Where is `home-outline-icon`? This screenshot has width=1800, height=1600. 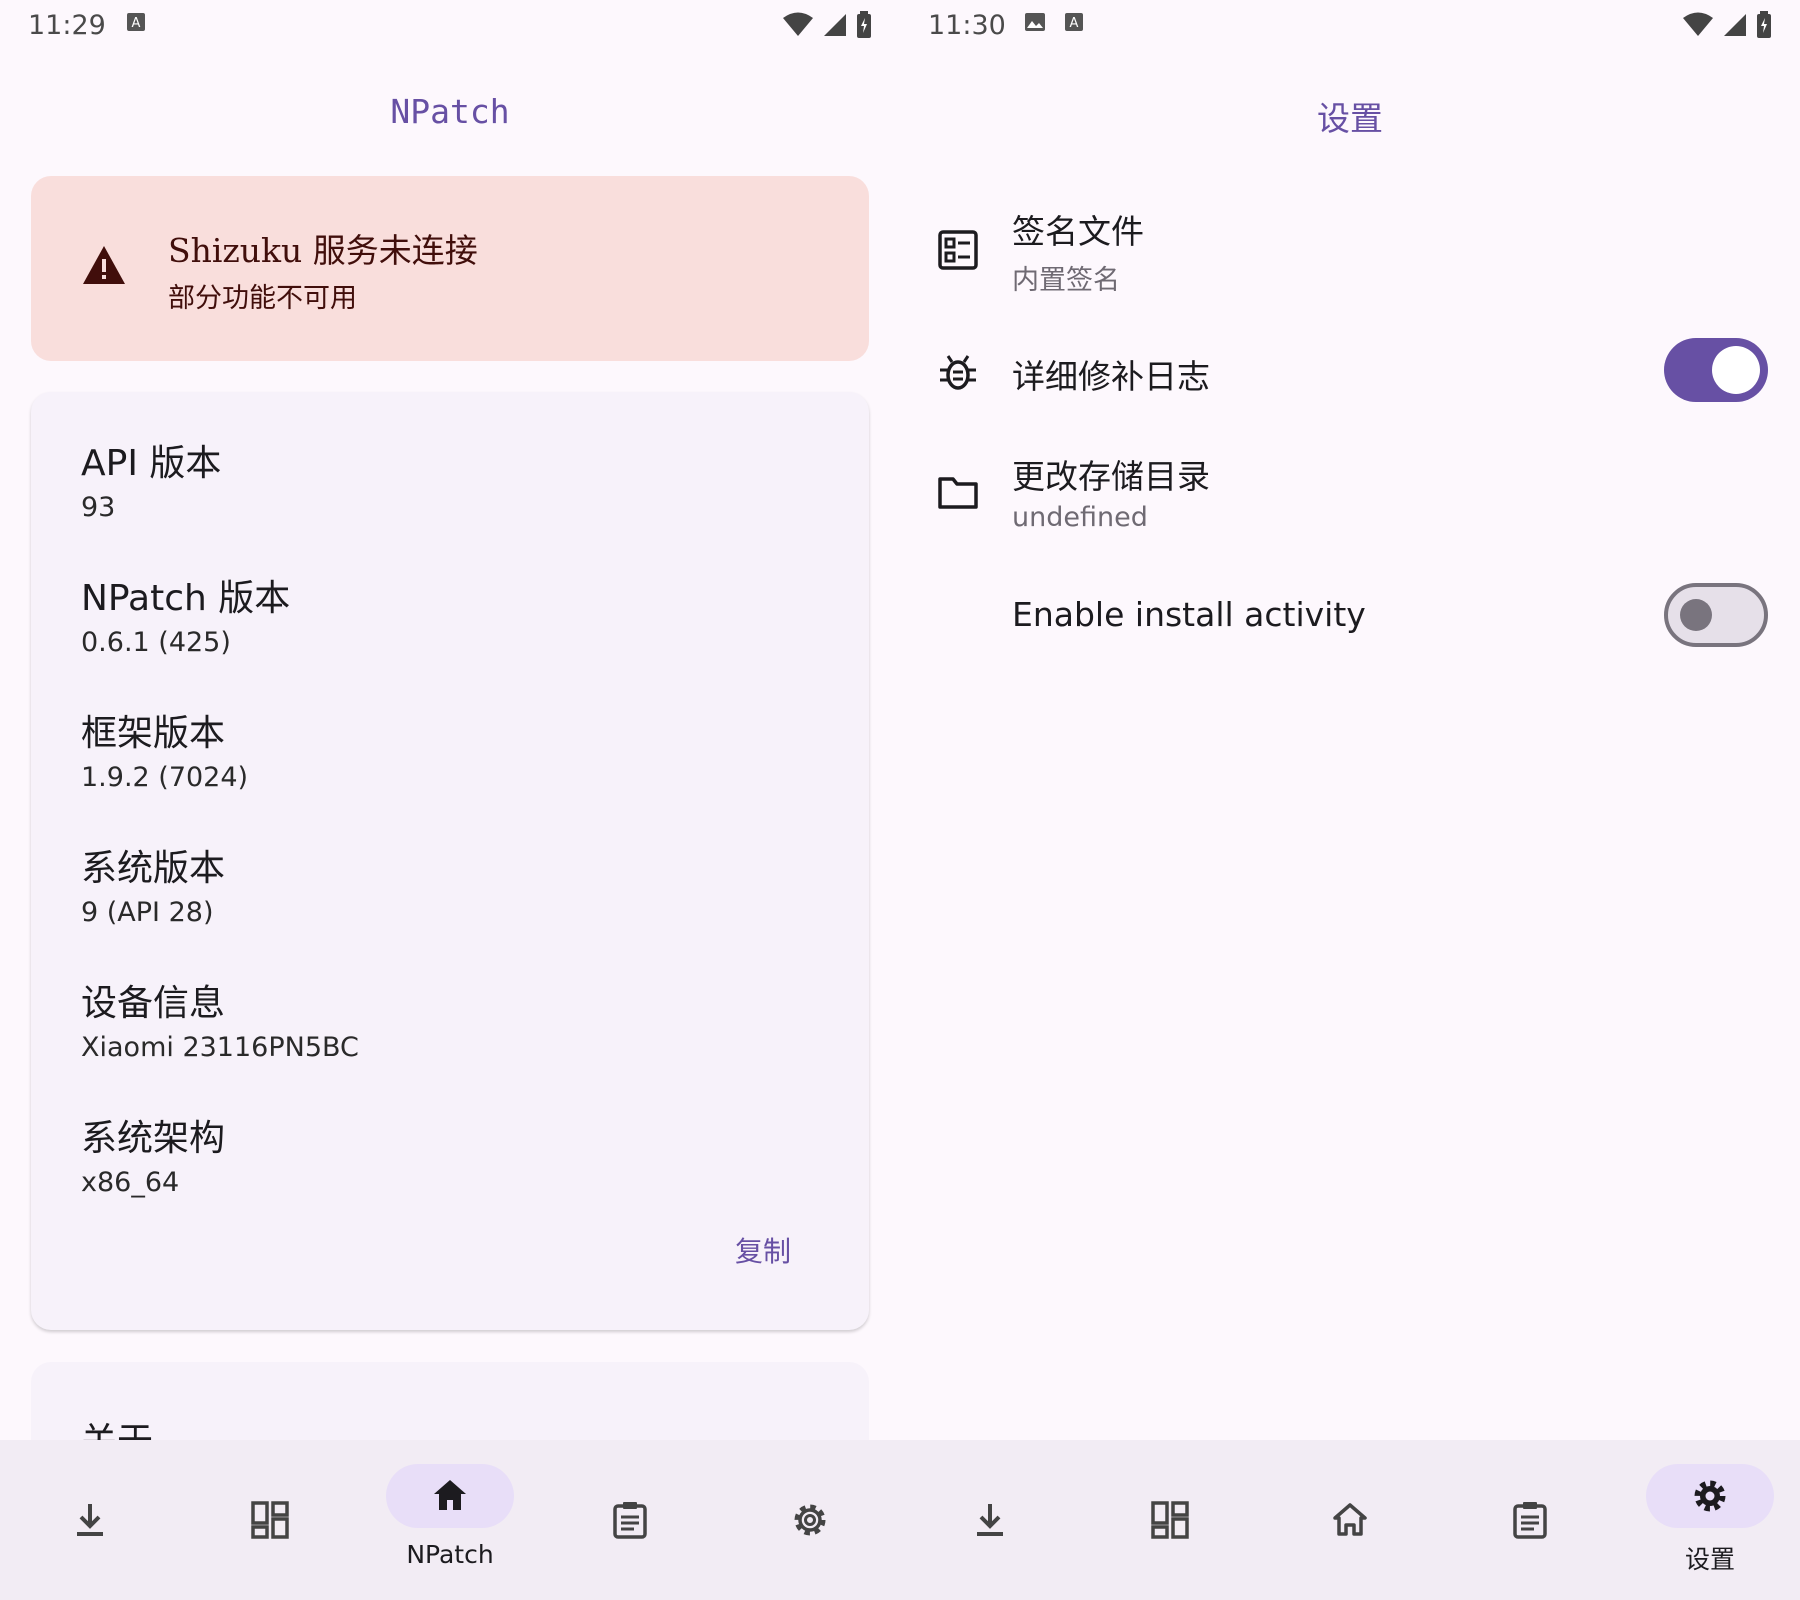 home-outline-icon is located at coordinates (1350, 1519).